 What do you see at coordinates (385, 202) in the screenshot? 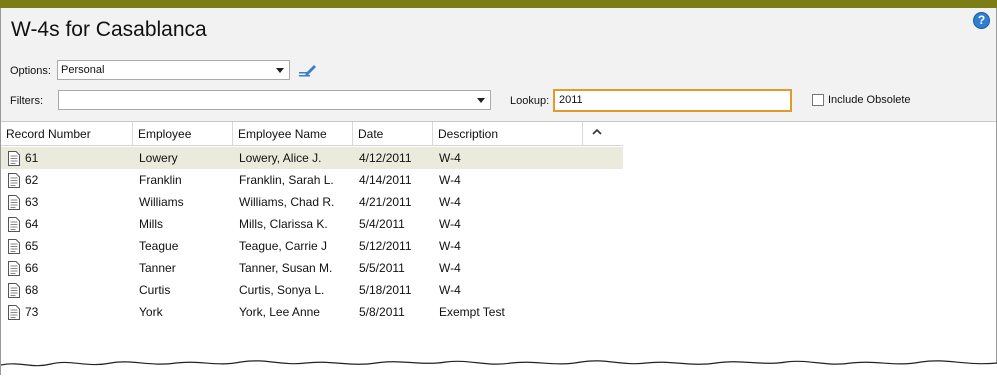
I see `cell-date: 4/21/2011` at bounding box center [385, 202].